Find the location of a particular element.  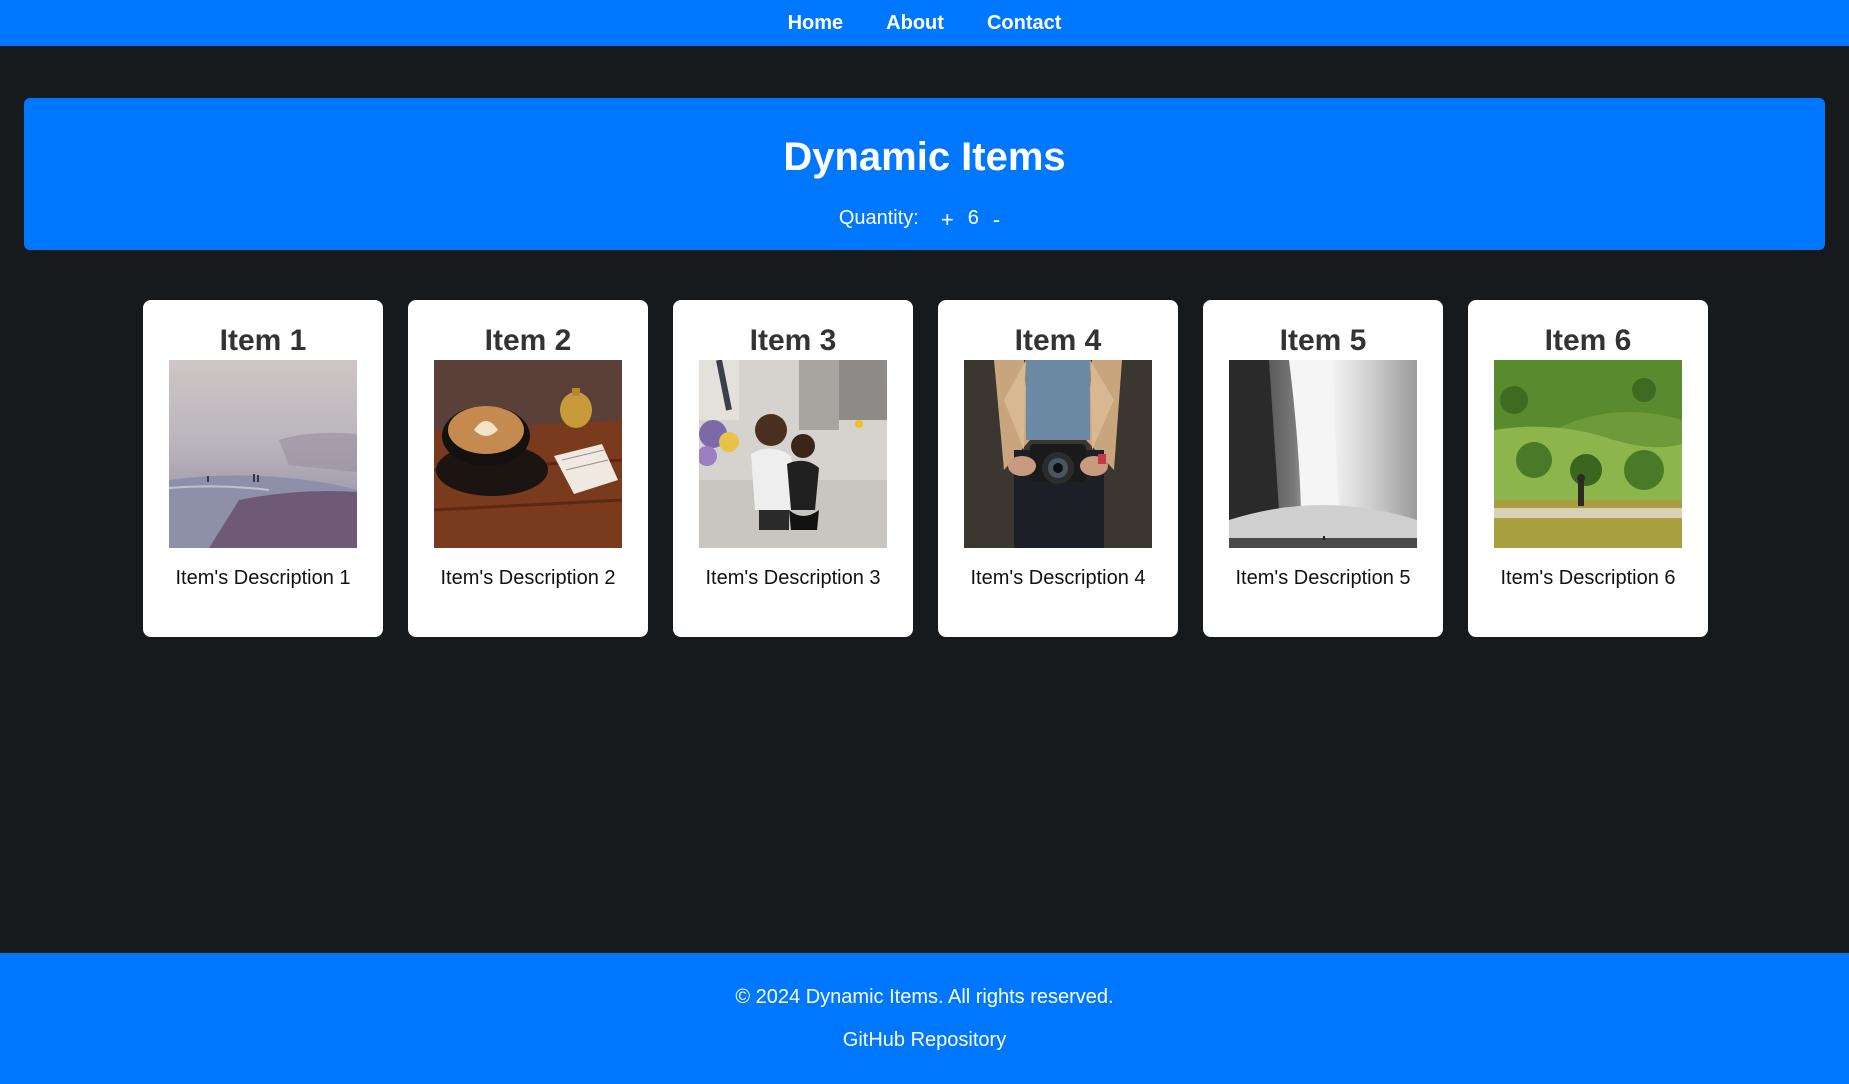

increment-button: + is located at coordinates (947, 220).